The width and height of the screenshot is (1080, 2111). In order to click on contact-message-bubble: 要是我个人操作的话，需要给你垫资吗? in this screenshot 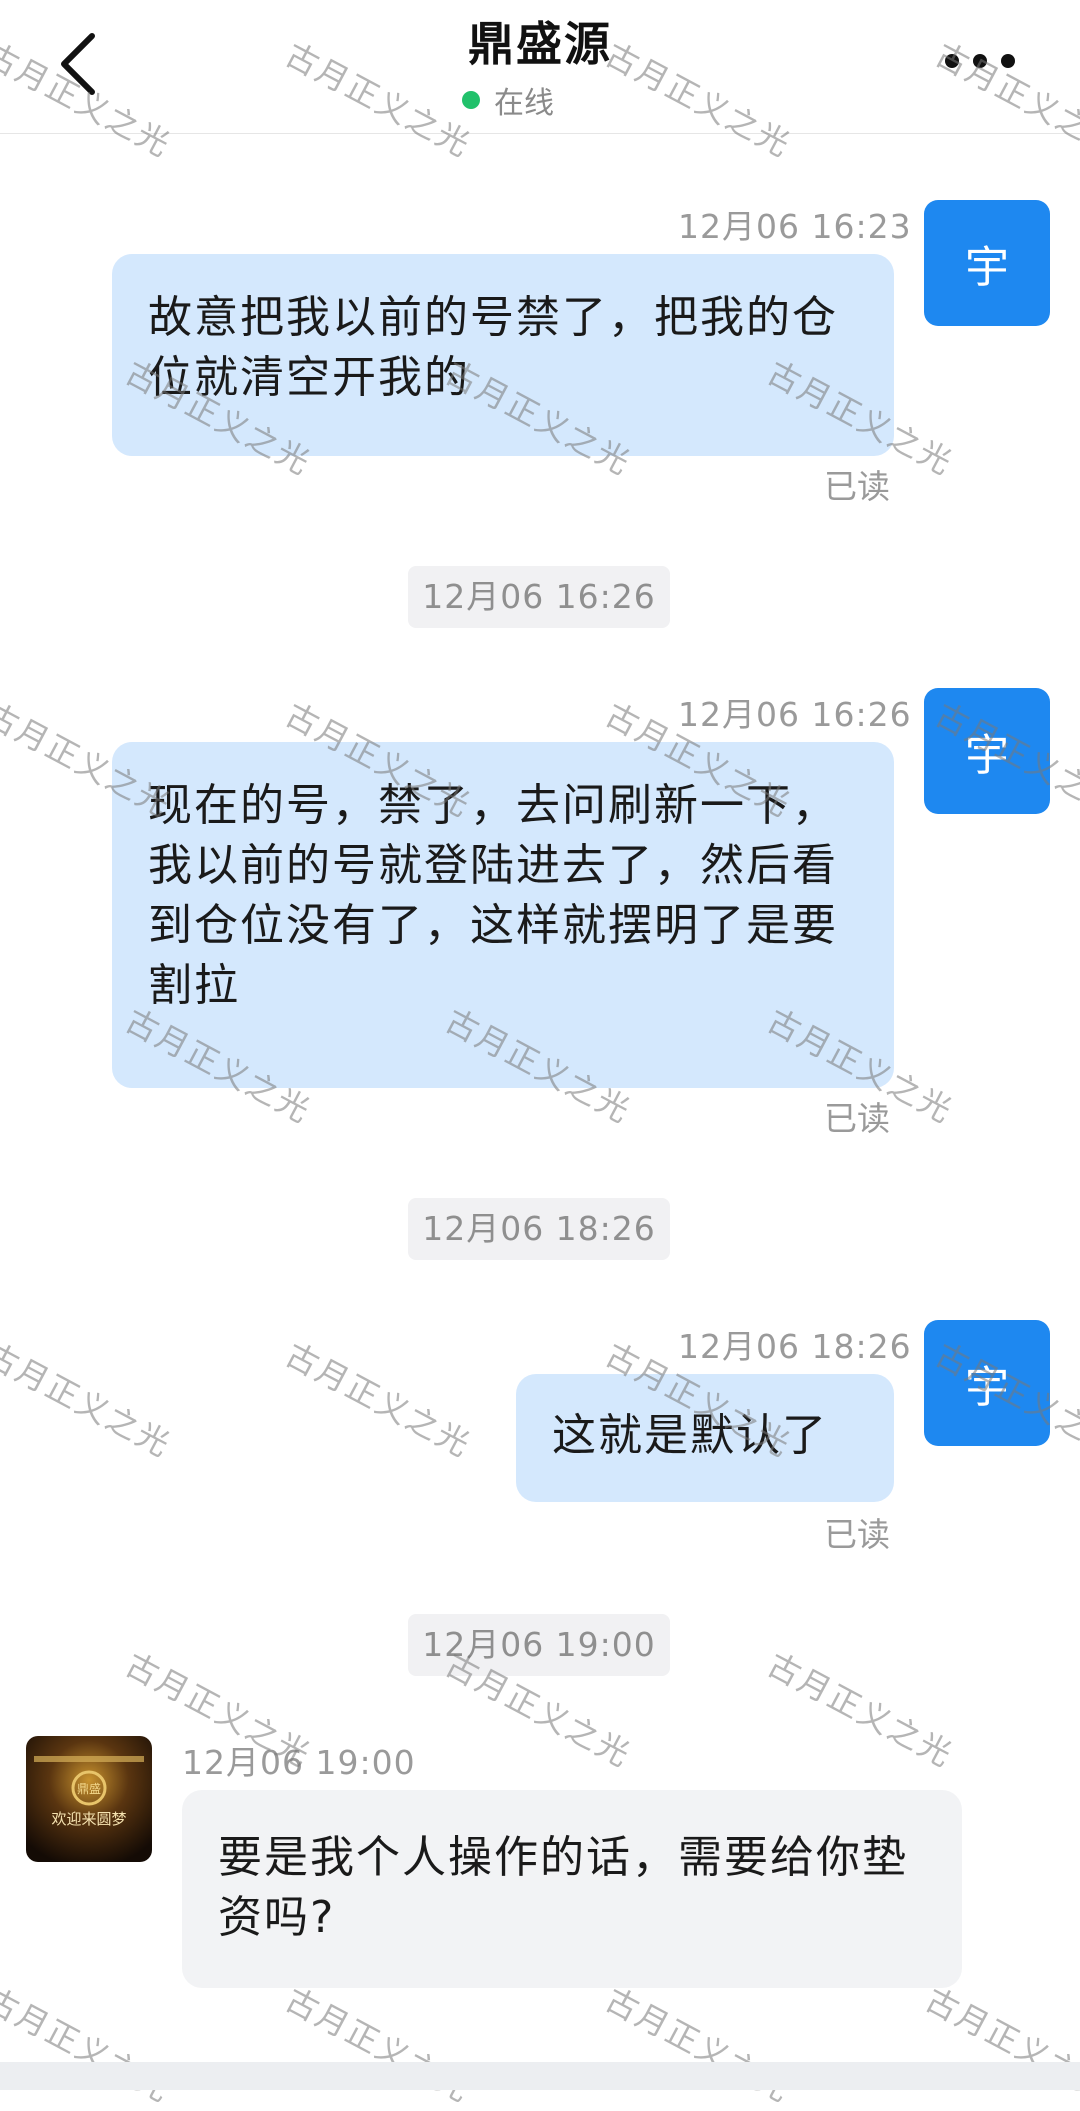, I will do `click(572, 1889)`.